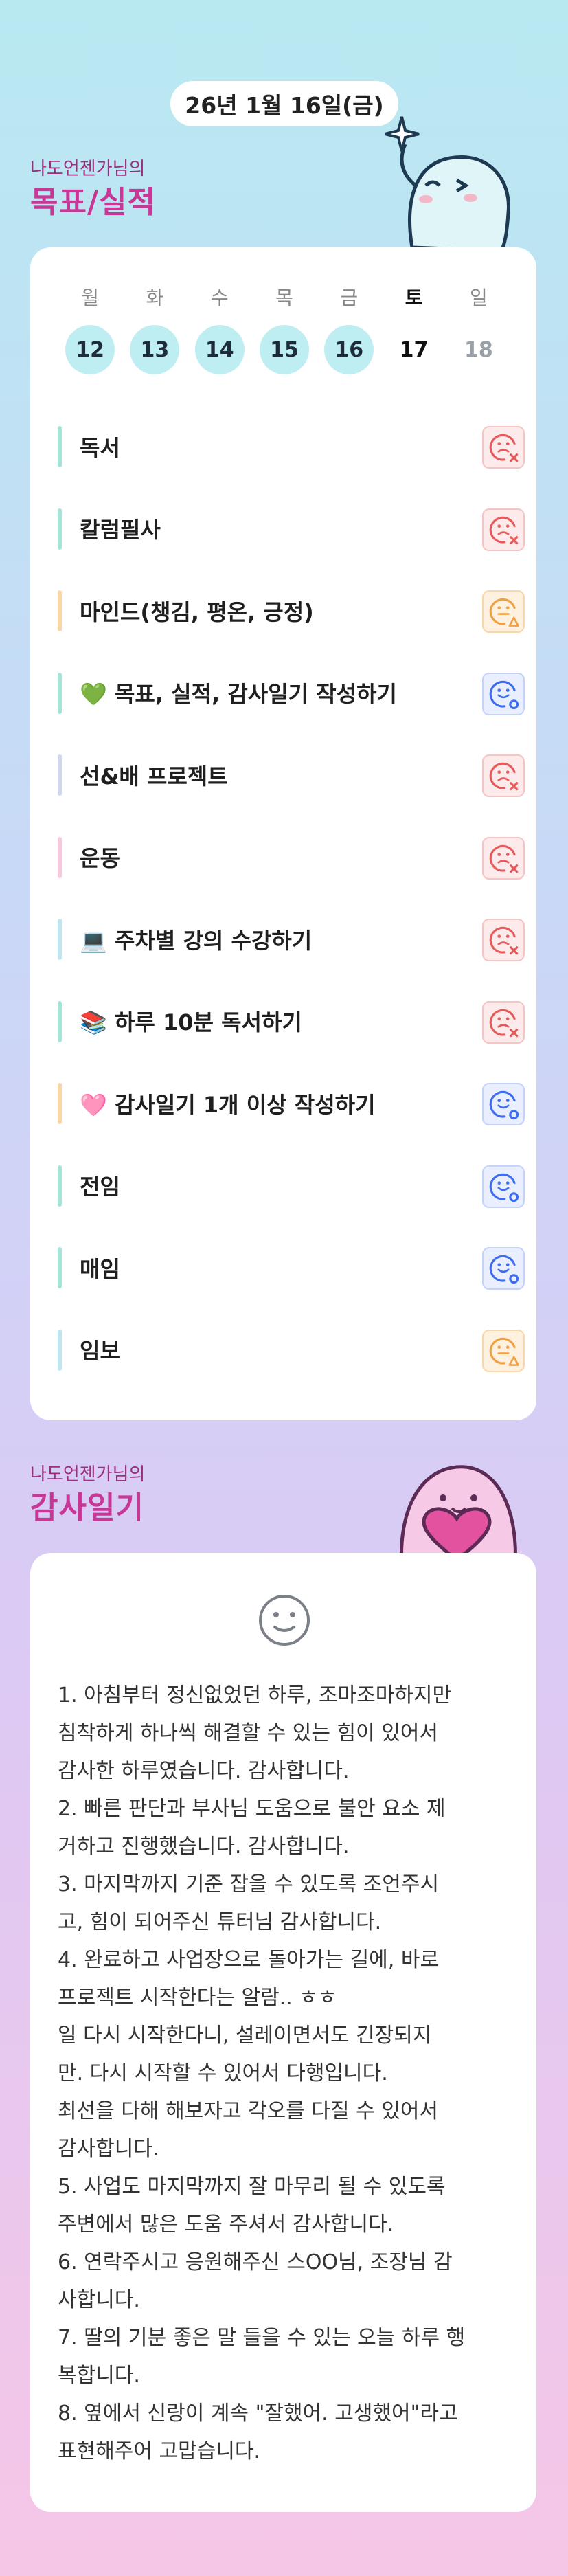 Image resolution: width=568 pixels, height=2576 pixels. Describe the element at coordinates (220, 298) in the screenshot. I see `weekday-label: 수` at that location.